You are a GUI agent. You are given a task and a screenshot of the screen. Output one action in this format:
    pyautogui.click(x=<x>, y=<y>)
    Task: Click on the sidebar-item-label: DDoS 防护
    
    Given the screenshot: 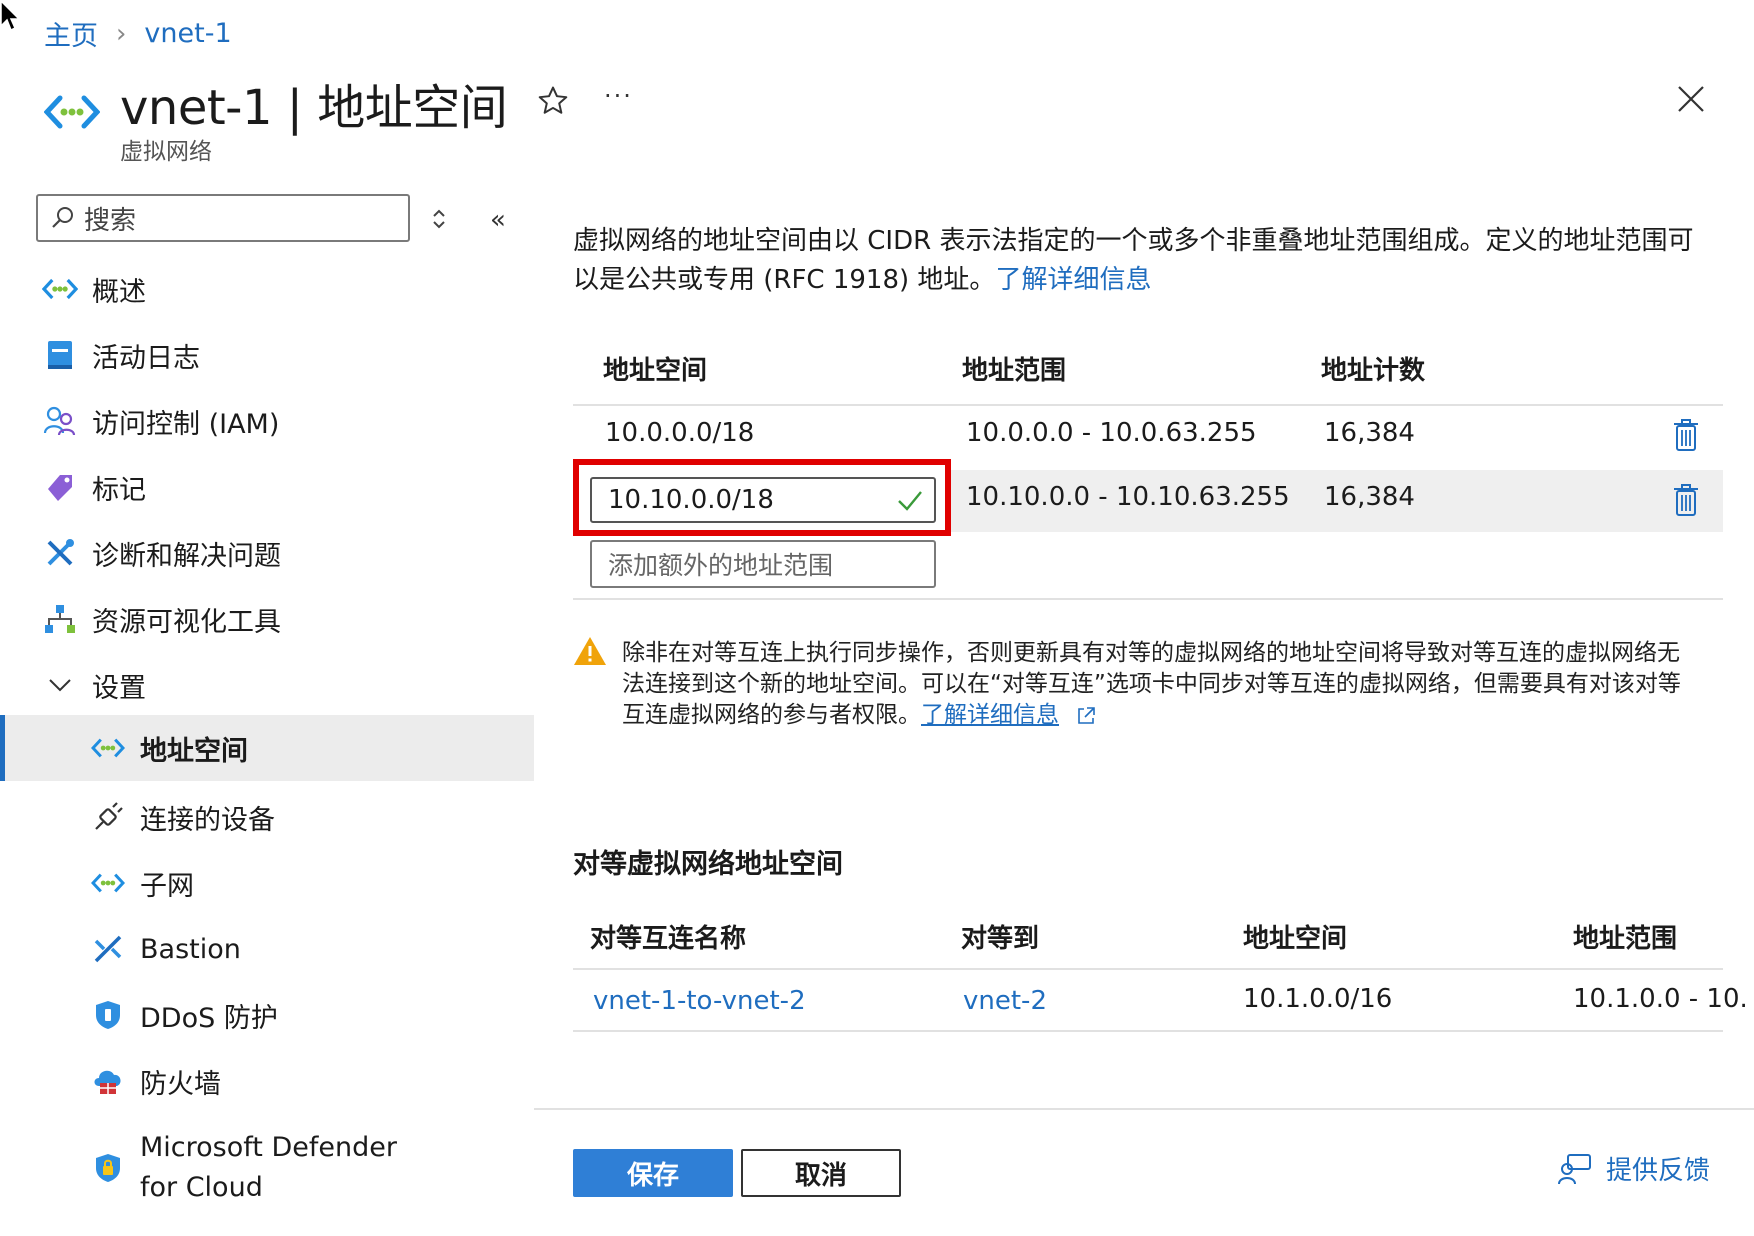 What is the action you would take?
    pyautogui.click(x=209, y=1018)
    